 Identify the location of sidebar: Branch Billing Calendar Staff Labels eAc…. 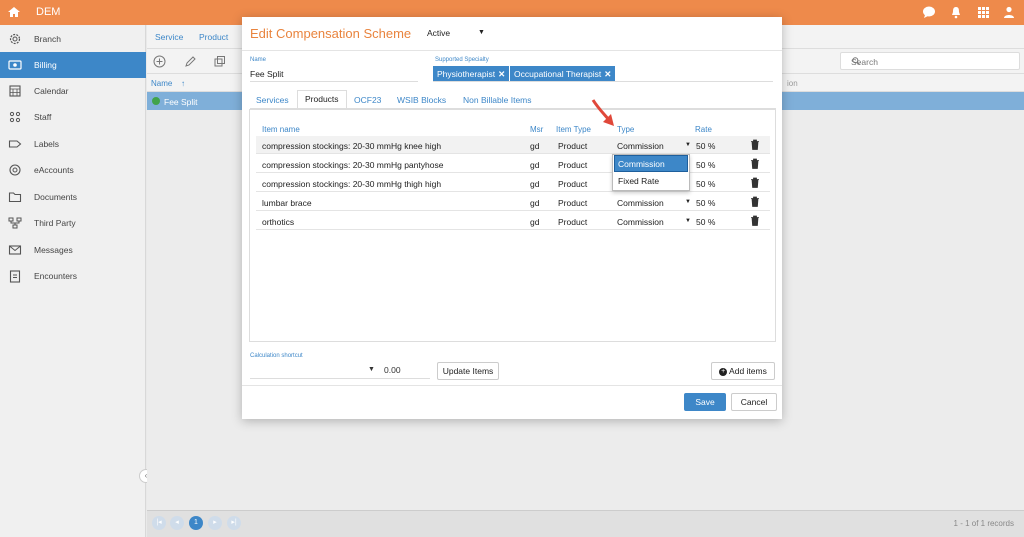
(73, 281).